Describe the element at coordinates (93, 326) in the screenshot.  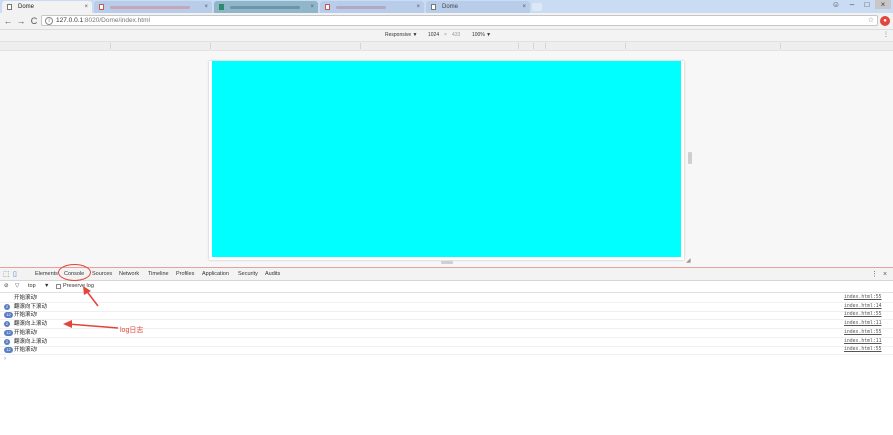
I see `arrow-to-log` at that location.